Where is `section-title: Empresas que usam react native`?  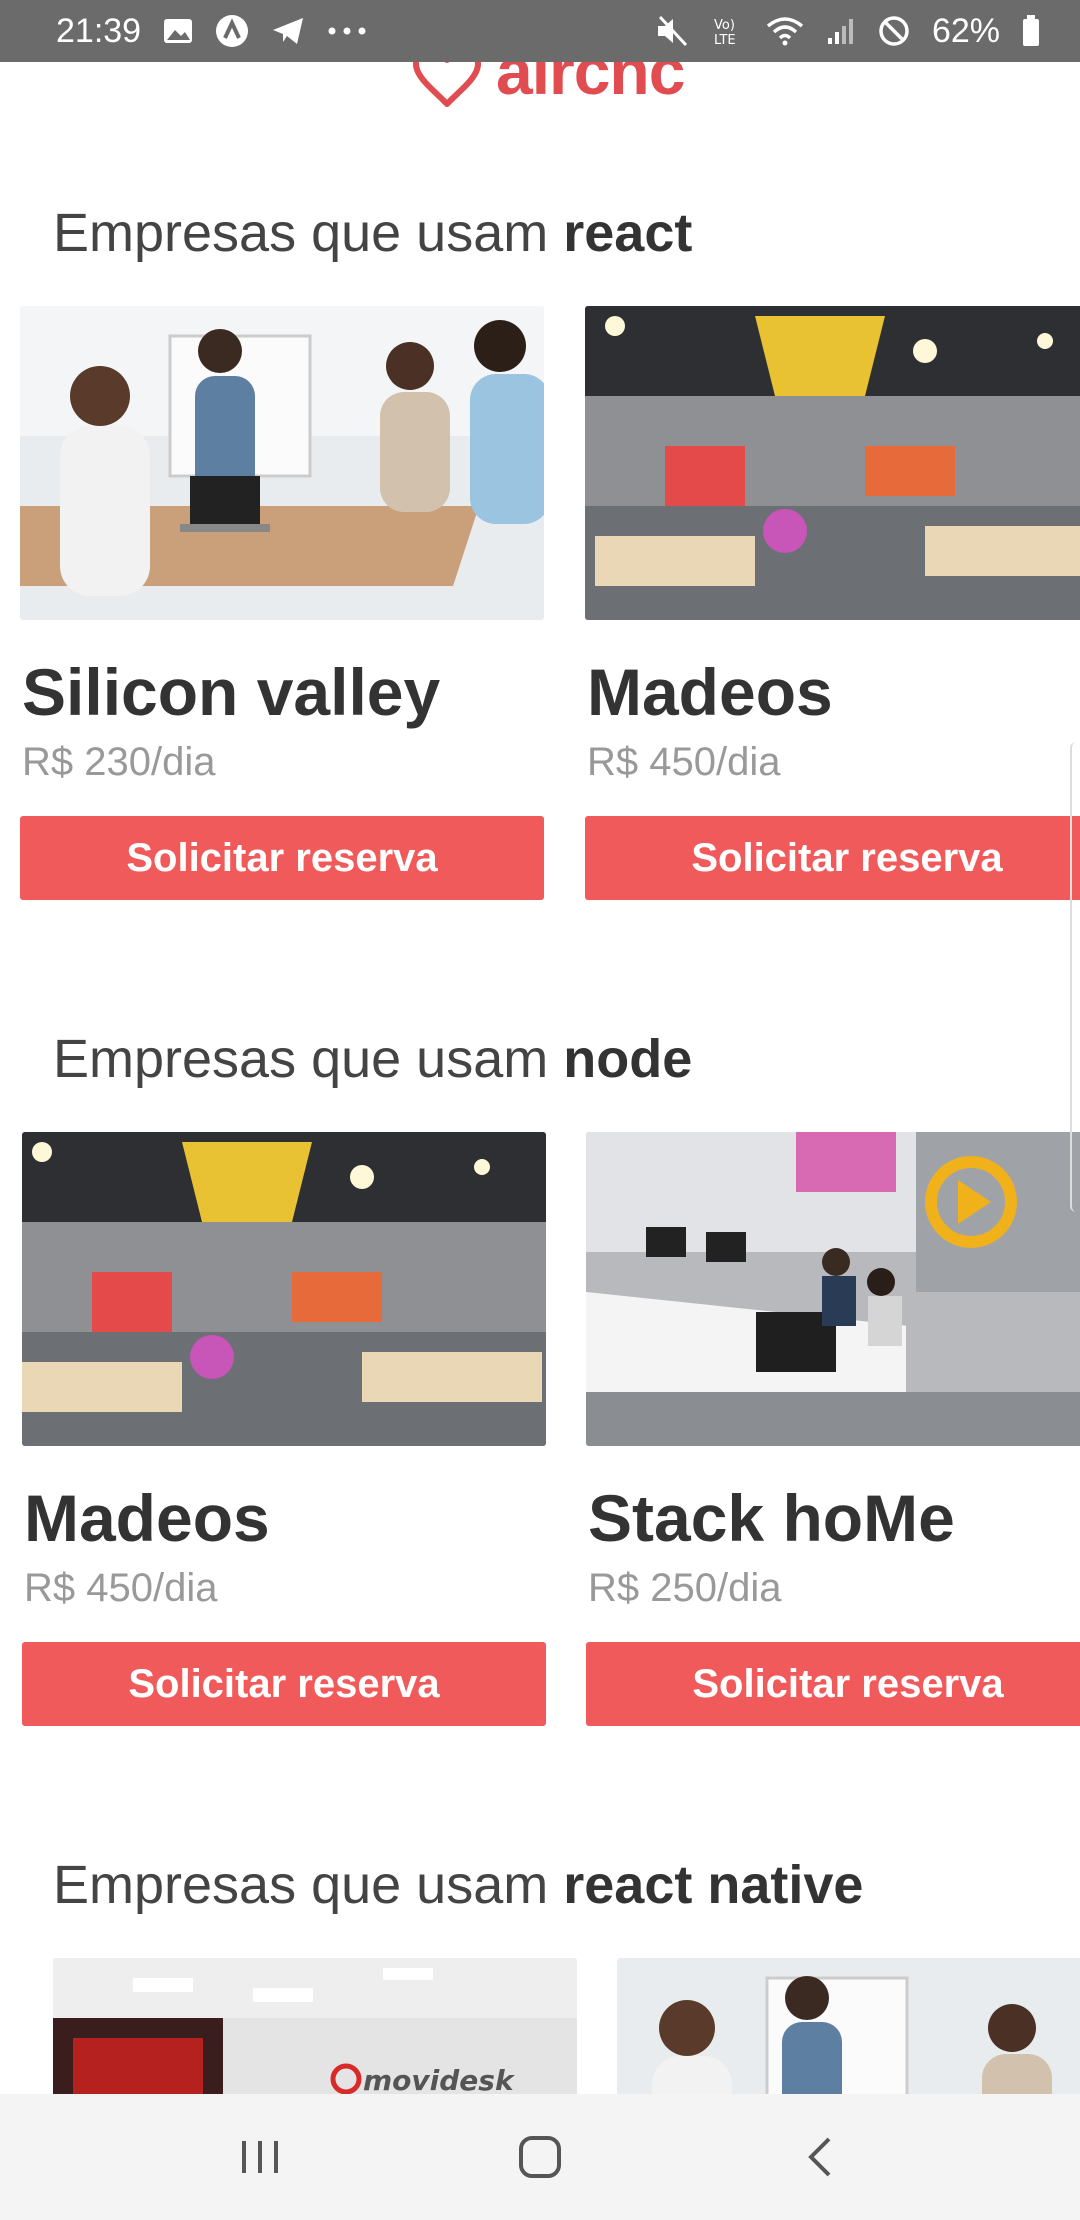
section-title: Empresas que usam react native is located at coordinates (458, 1885).